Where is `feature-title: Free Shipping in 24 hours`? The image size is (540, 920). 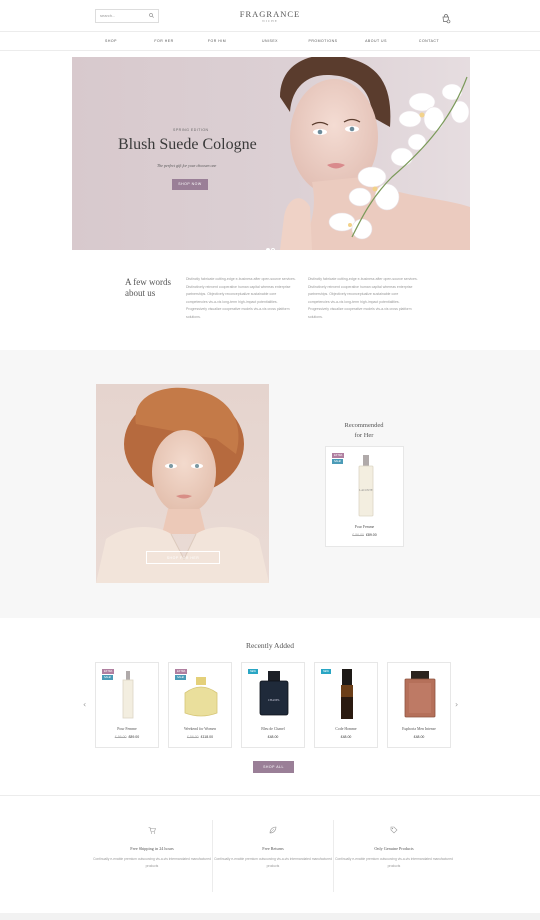 feature-title: Free Shipping in 24 hours is located at coordinates (152, 848).